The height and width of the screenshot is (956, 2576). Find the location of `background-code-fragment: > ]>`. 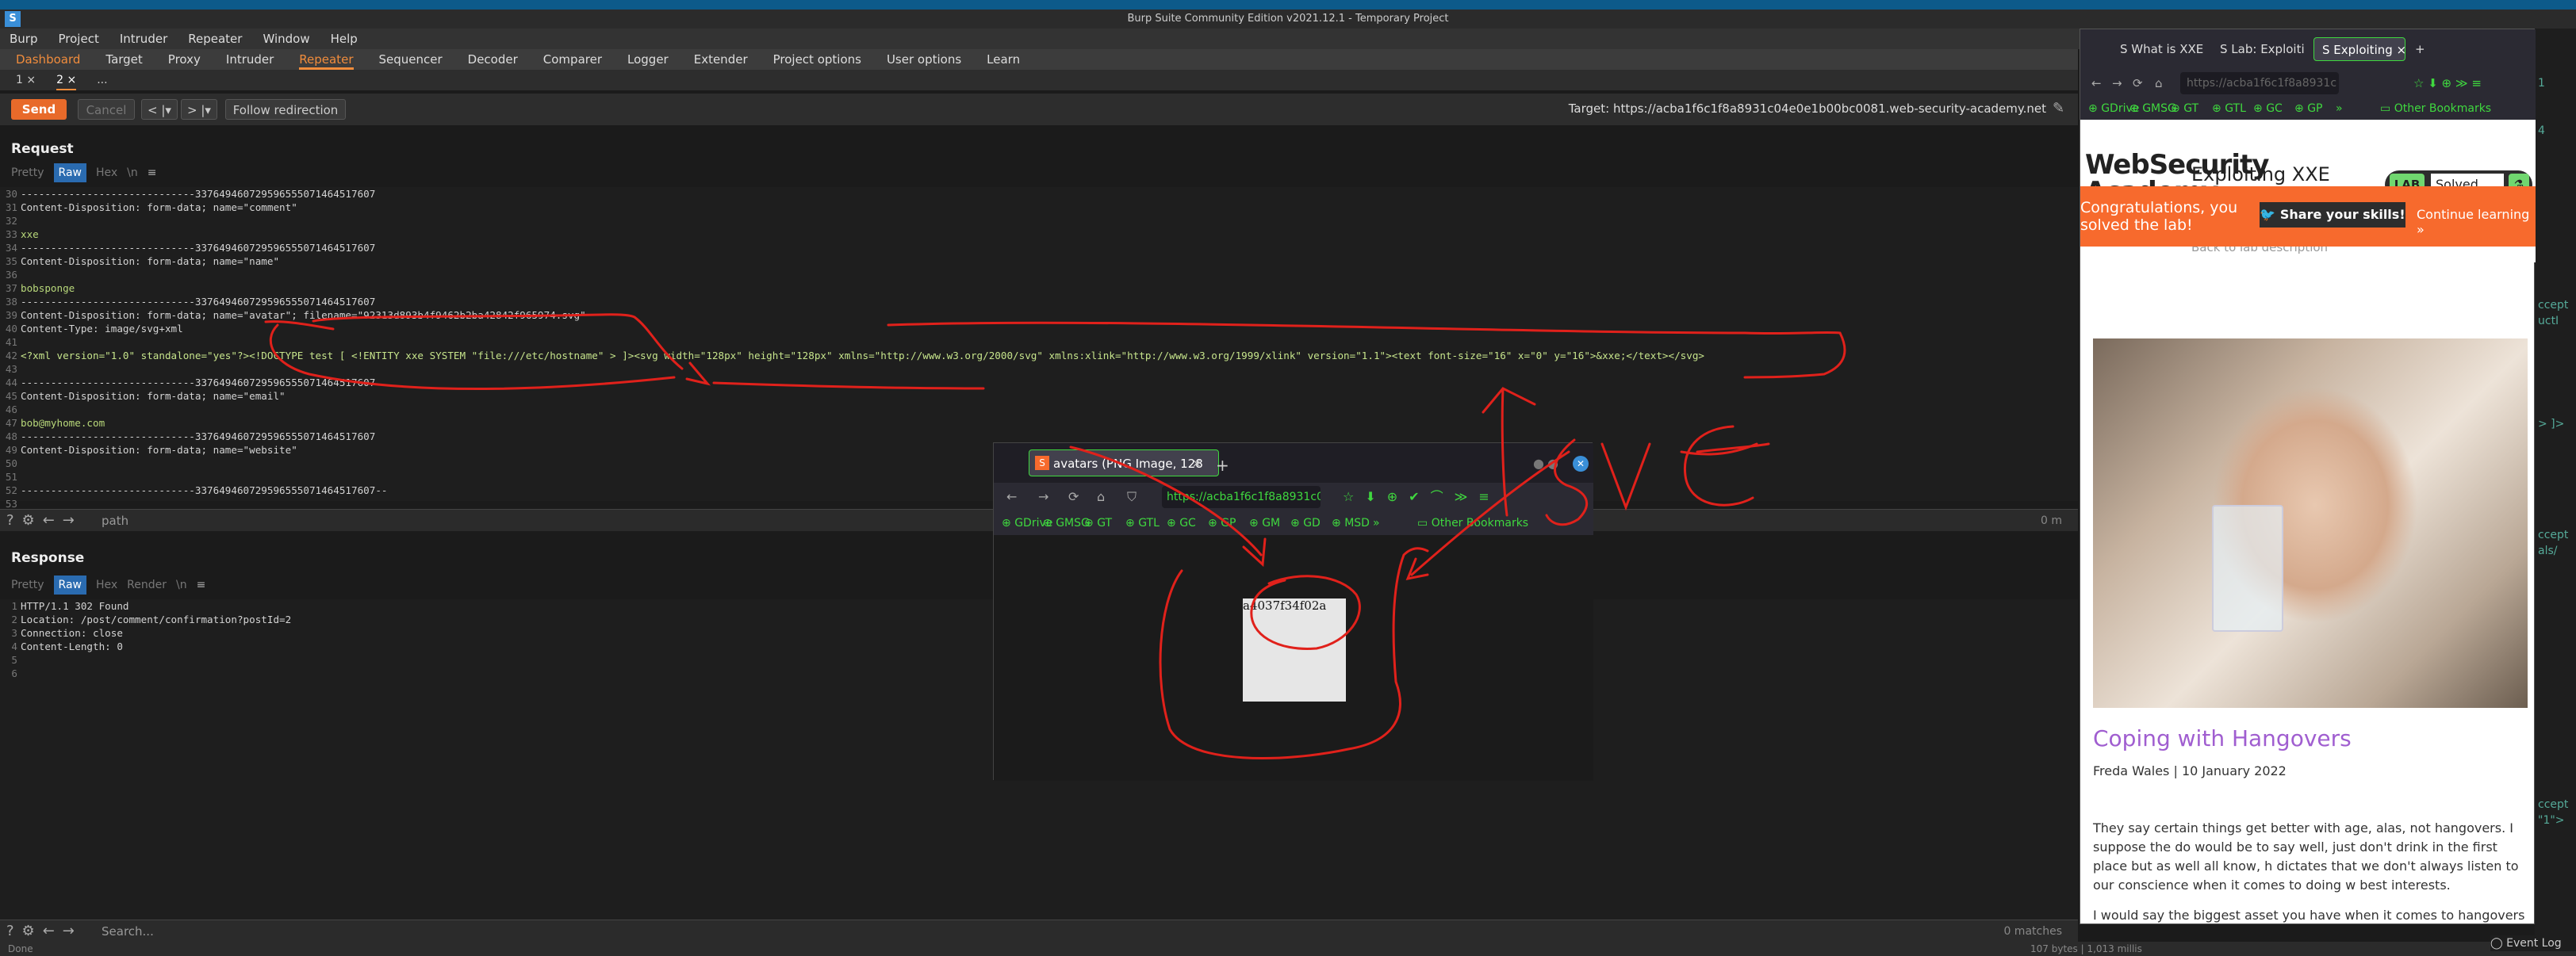

background-code-fragment: > ]> is located at coordinates (2551, 424).